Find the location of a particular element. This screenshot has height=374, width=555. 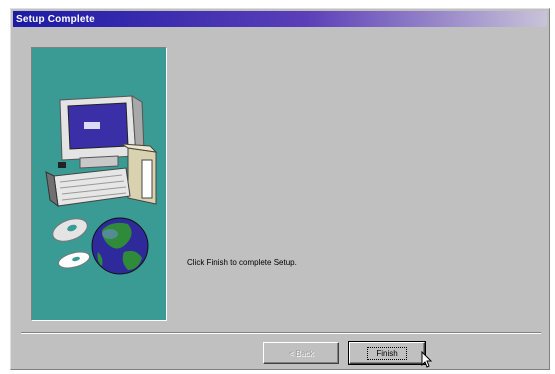

disks-icon is located at coordinates (71, 243).